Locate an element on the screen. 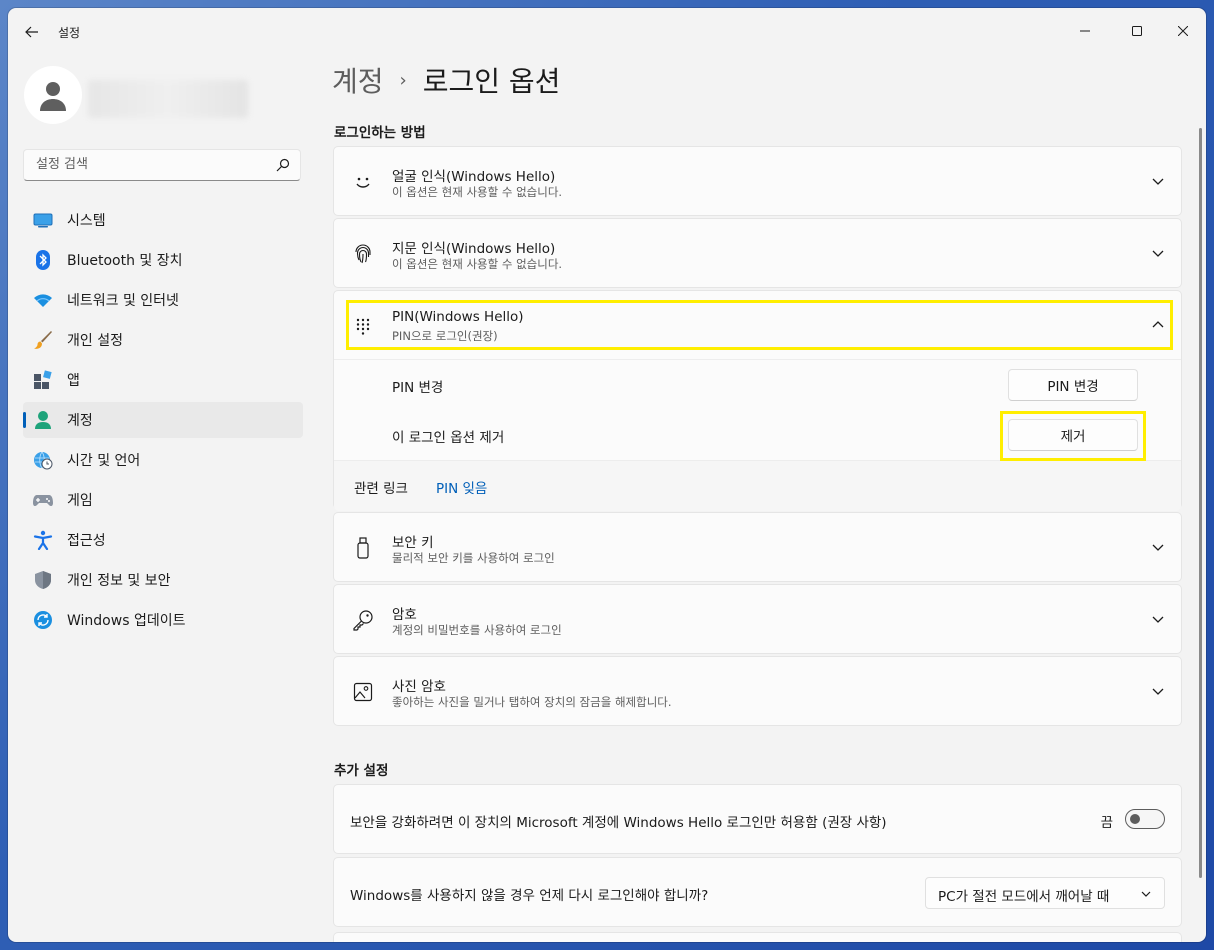 This screenshot has height=950, width=1214. back-button is located at coordinates (32, 32).